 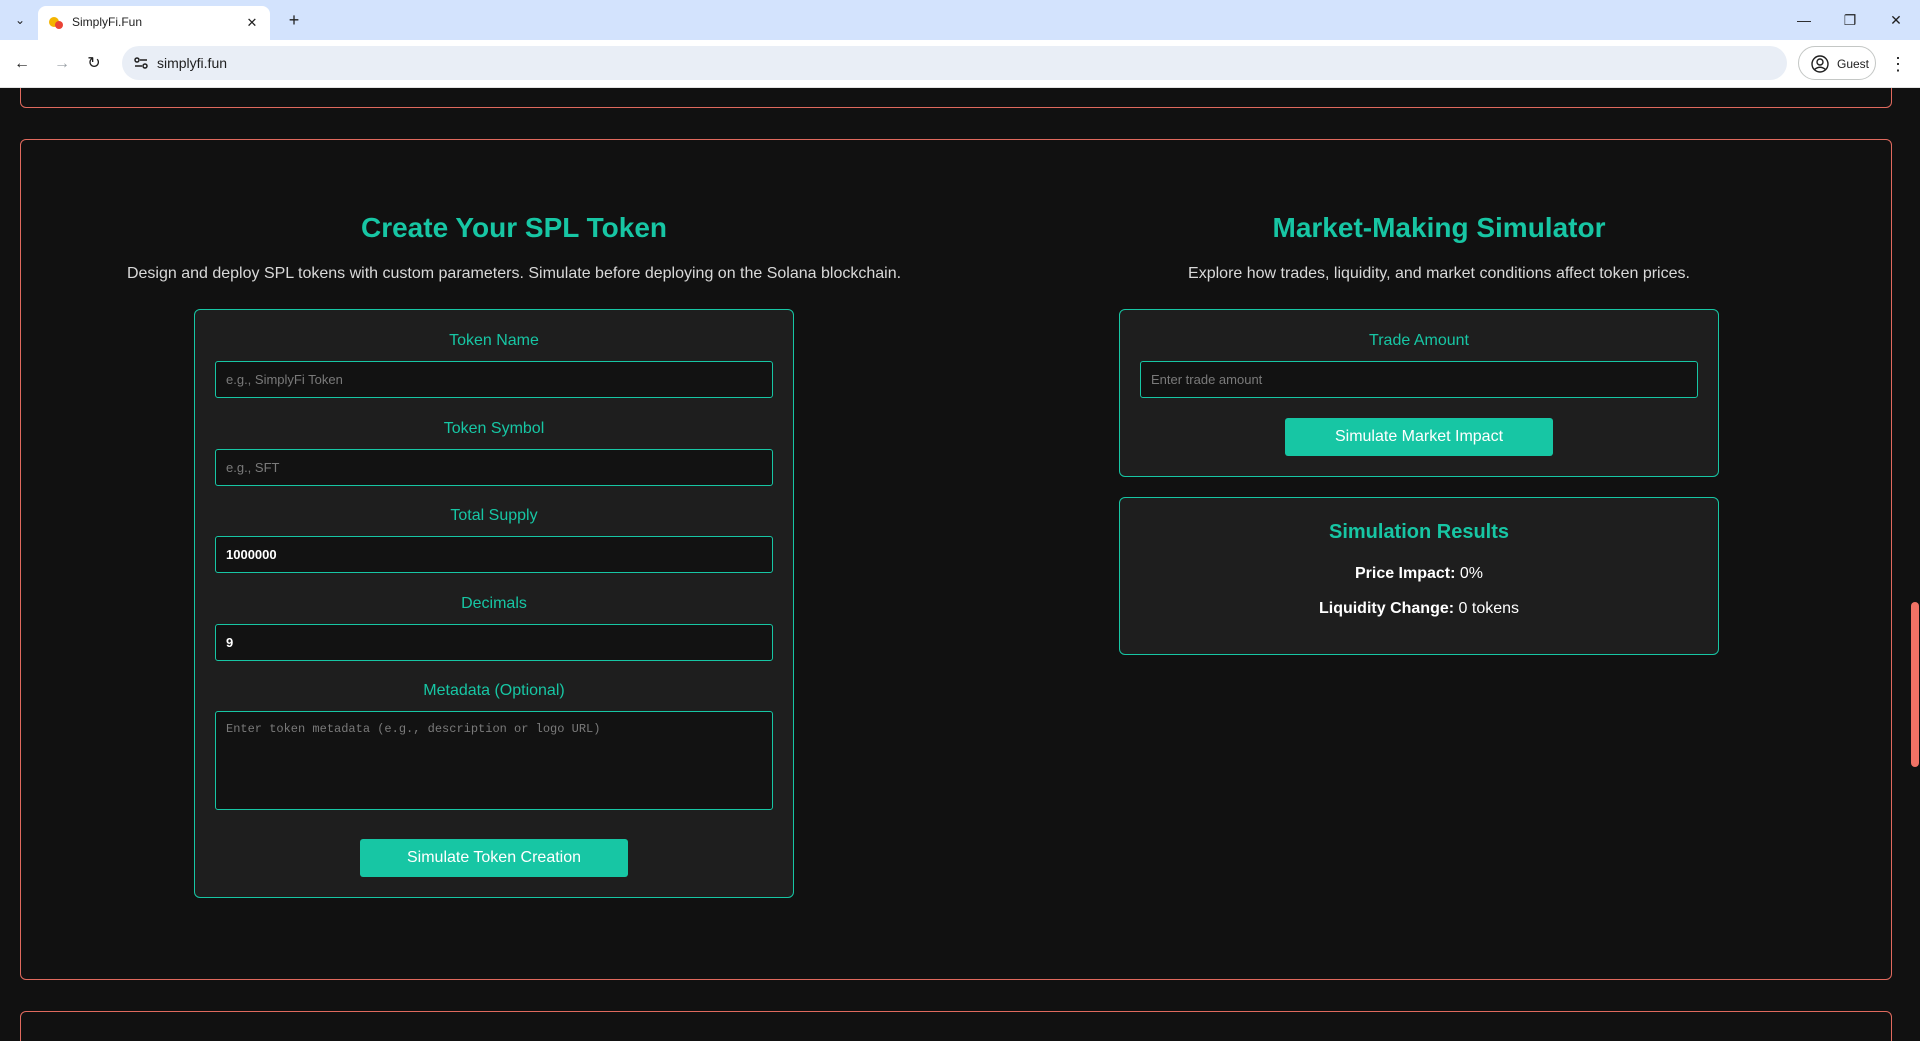 What do you see at coordinates (1471, 573) in the screenshot?
I see `price-impact-value: 0%` at bounding box center [1471, 573].